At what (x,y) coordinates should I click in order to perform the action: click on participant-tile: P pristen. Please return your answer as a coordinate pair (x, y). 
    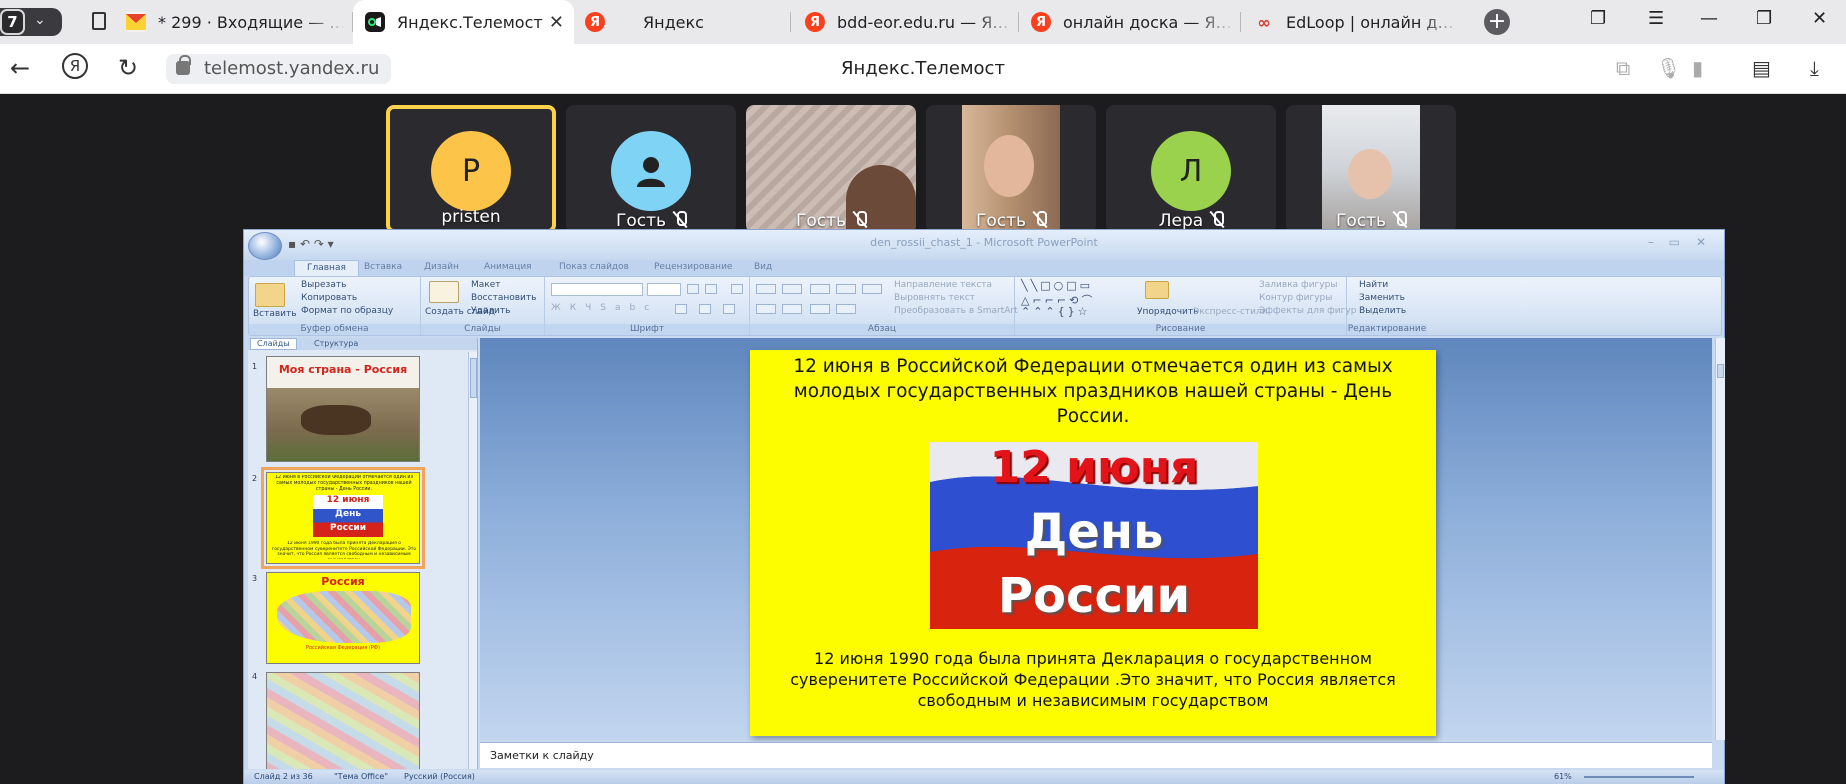
    Looking at the image, I should click on (471, 169).